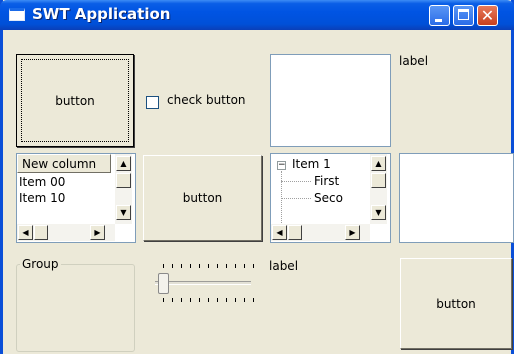 The height and width of the screenshot is (354, 514). I want to click on slider, so click(203, 283).